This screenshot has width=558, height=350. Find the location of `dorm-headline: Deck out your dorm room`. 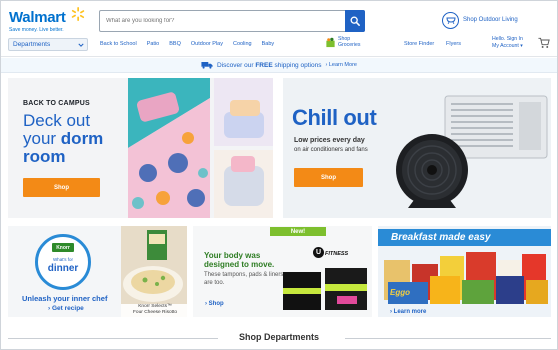

dorm-headline: Deck out your dorm room is located at coordinates (63, 138).